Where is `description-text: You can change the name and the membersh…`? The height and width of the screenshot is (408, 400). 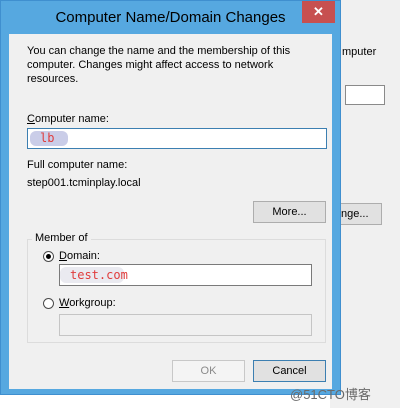 description-text: You can change the name and the membersh… is located at coordinates (159, 65).